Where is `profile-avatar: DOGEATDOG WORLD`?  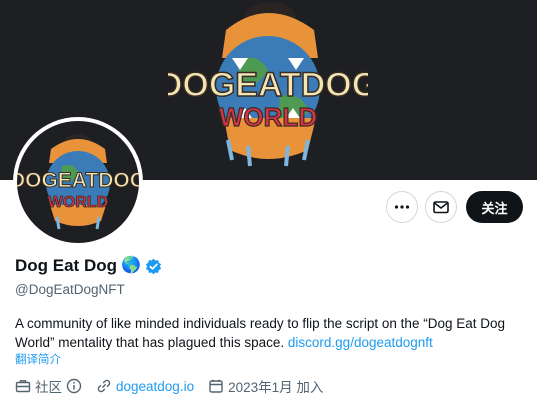
profile-avatar: DOGEATDOG WORLD is located at coordinates (78, 182).